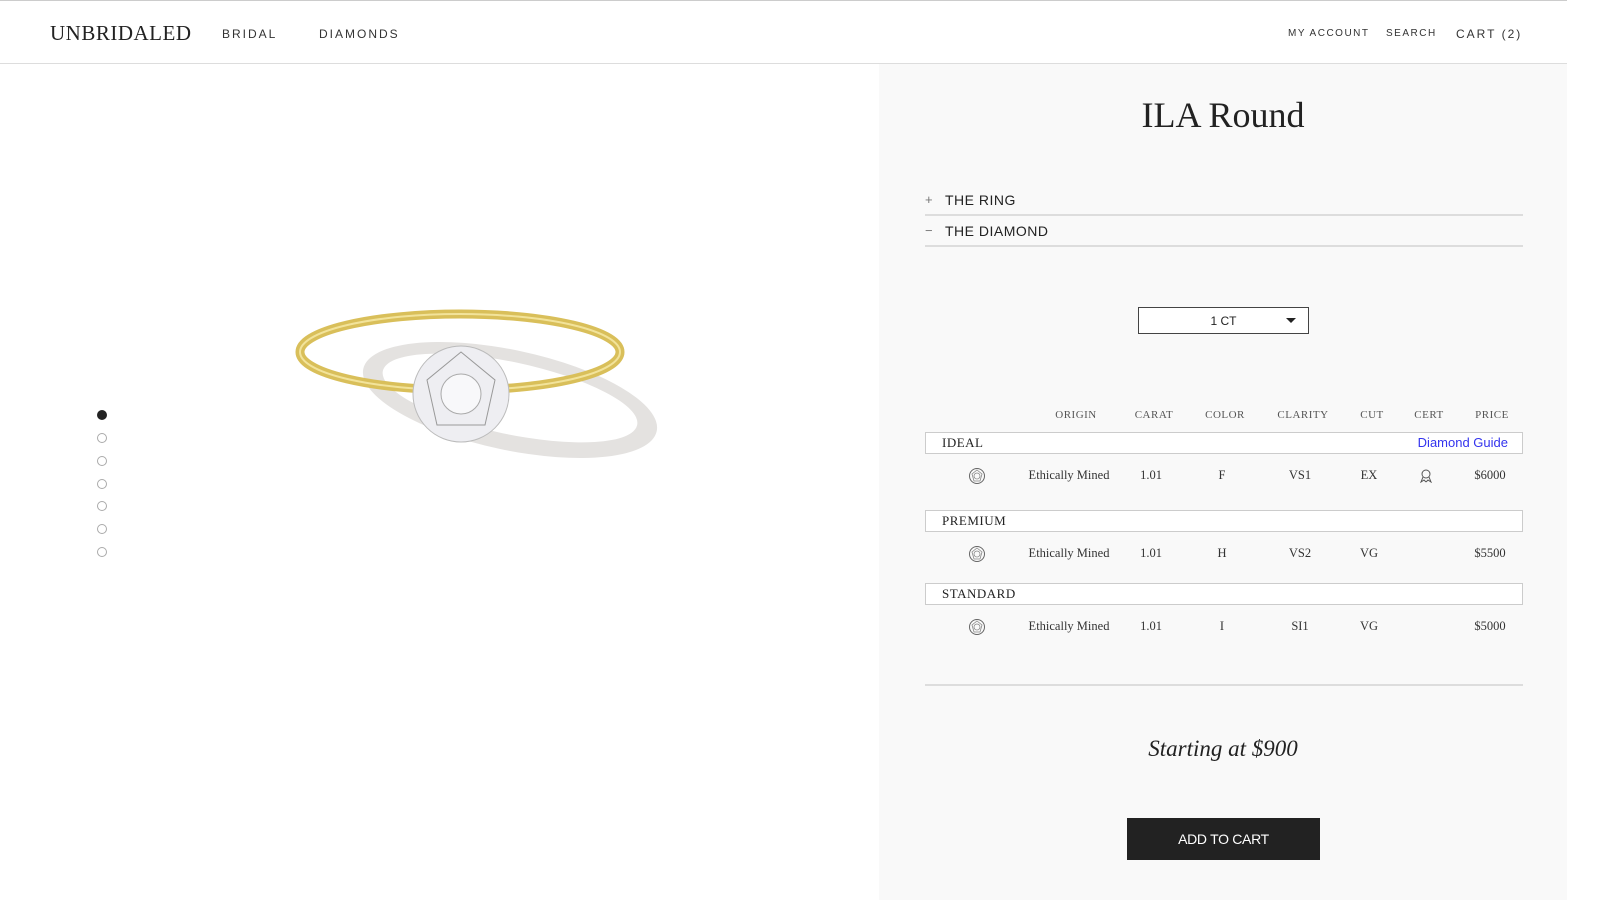 The image size is (1600, 900). Describe the element at coordinates (979, 593) in the screenshot. I see `group-name: STANDARD` at that location.